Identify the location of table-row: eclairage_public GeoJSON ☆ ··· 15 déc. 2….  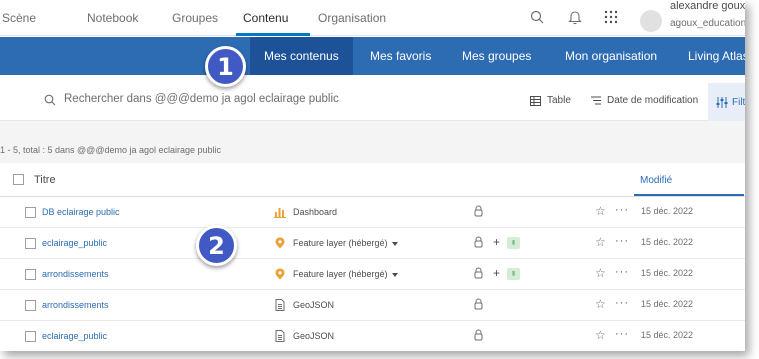
(372, 336).